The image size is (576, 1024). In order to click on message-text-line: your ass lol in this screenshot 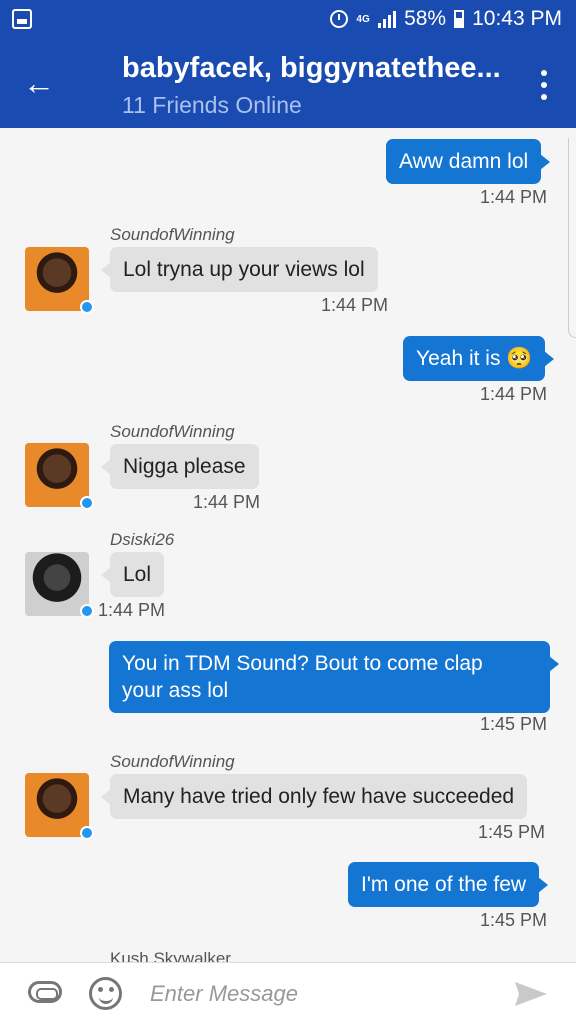, I will do `click(175, 690)`.